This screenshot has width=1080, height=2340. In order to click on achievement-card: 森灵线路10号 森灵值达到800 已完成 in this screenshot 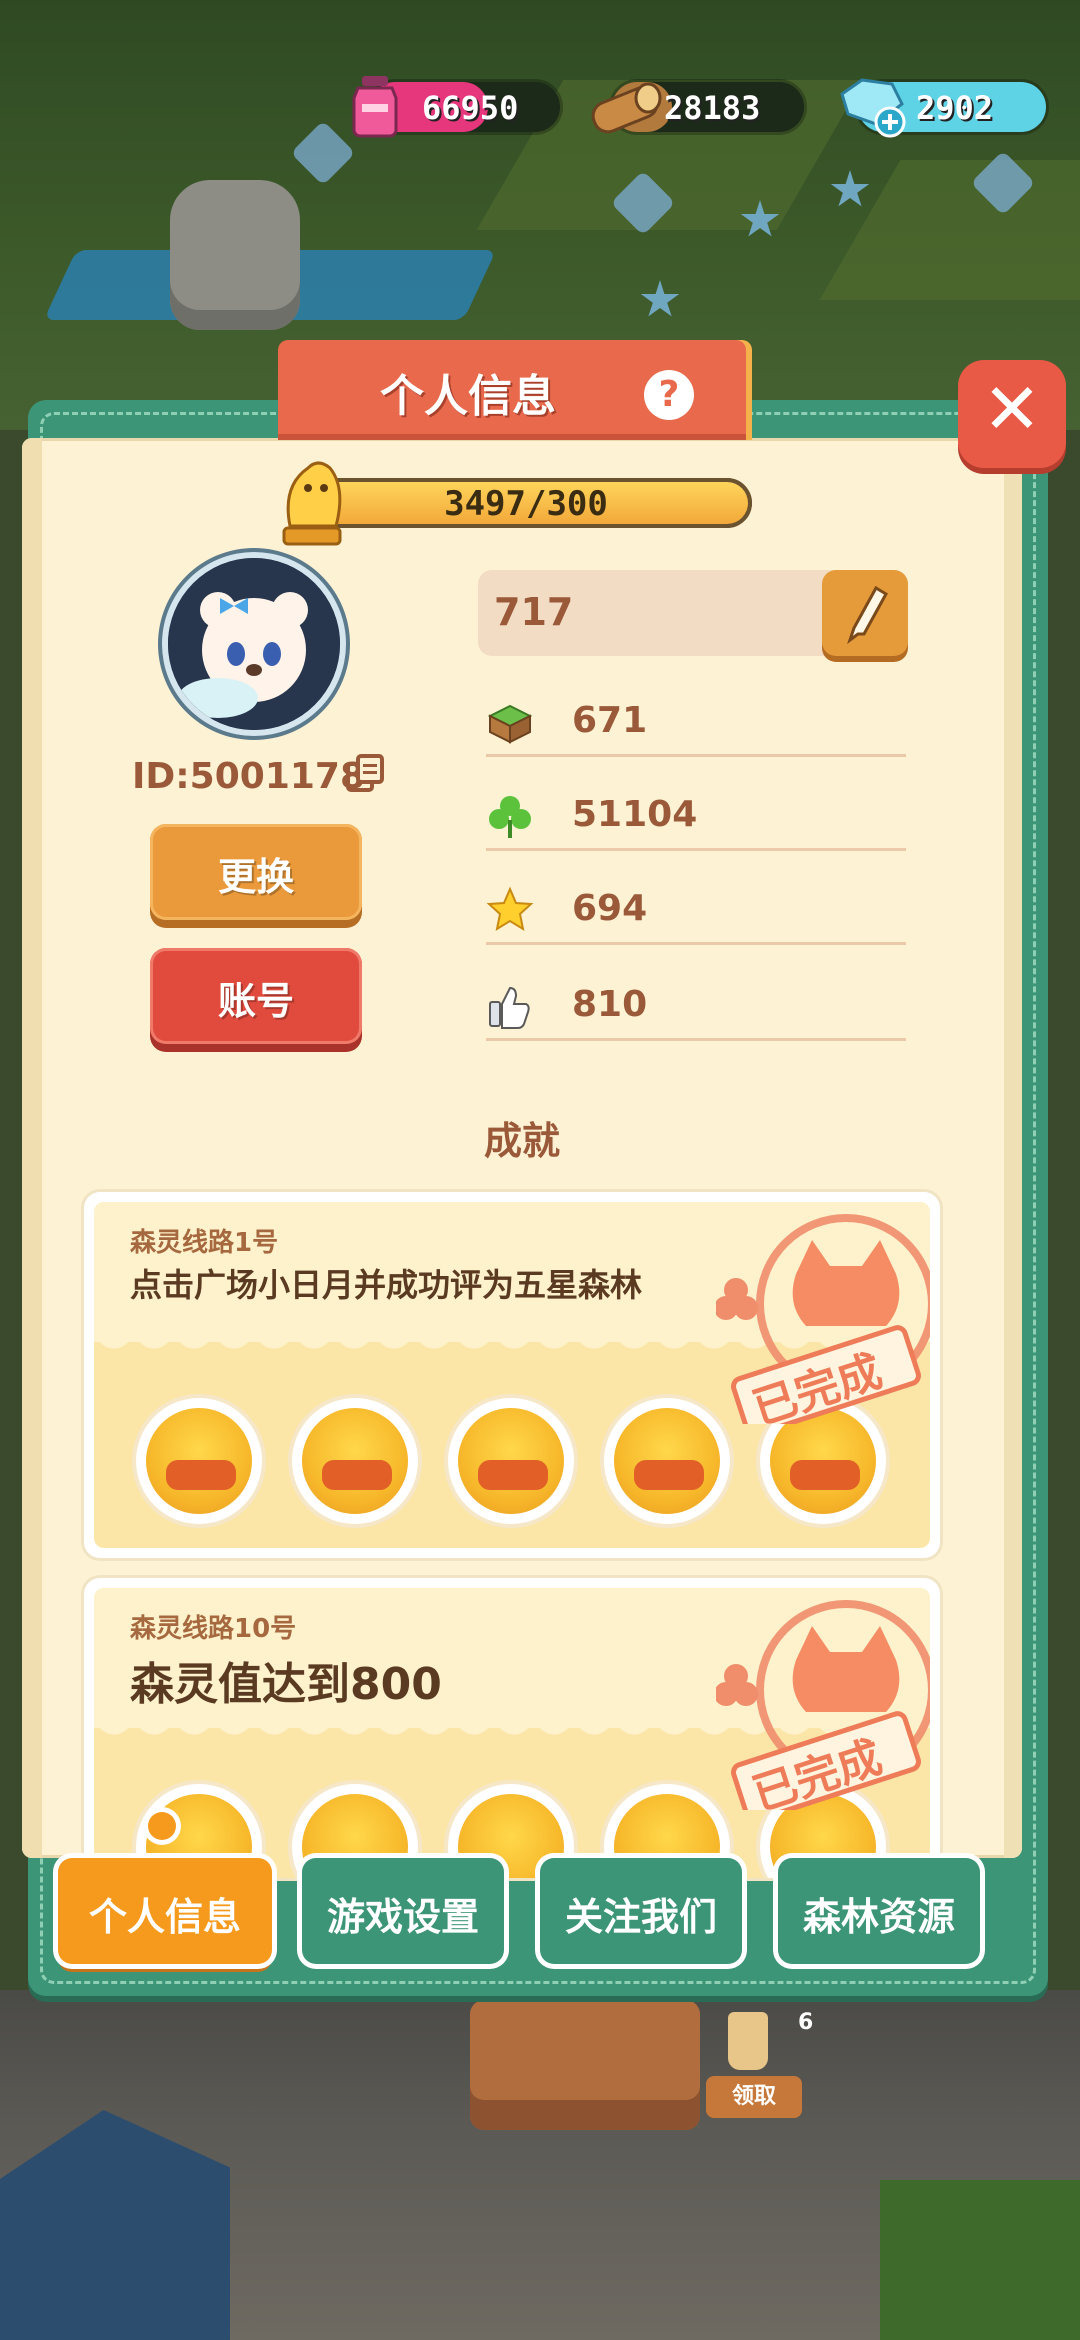, I will do `click(512, 1728)`.